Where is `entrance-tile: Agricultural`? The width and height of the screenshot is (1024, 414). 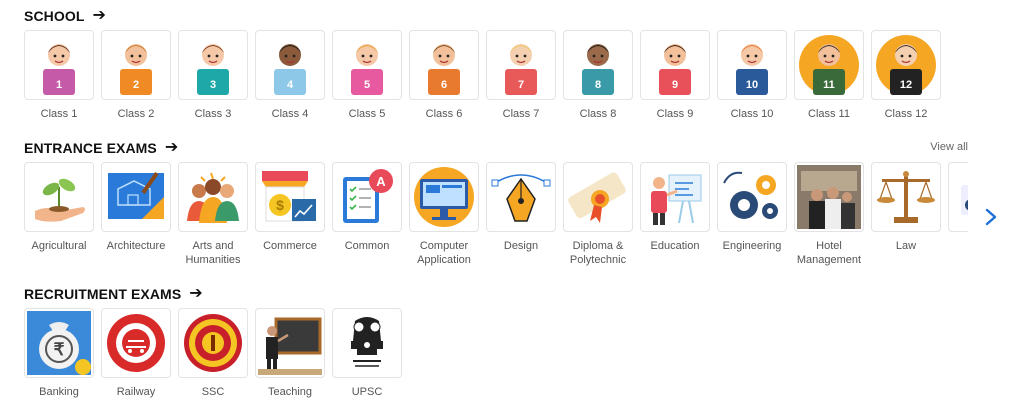
entrance-tile: Agricultural is located at coordinates (59, 214).